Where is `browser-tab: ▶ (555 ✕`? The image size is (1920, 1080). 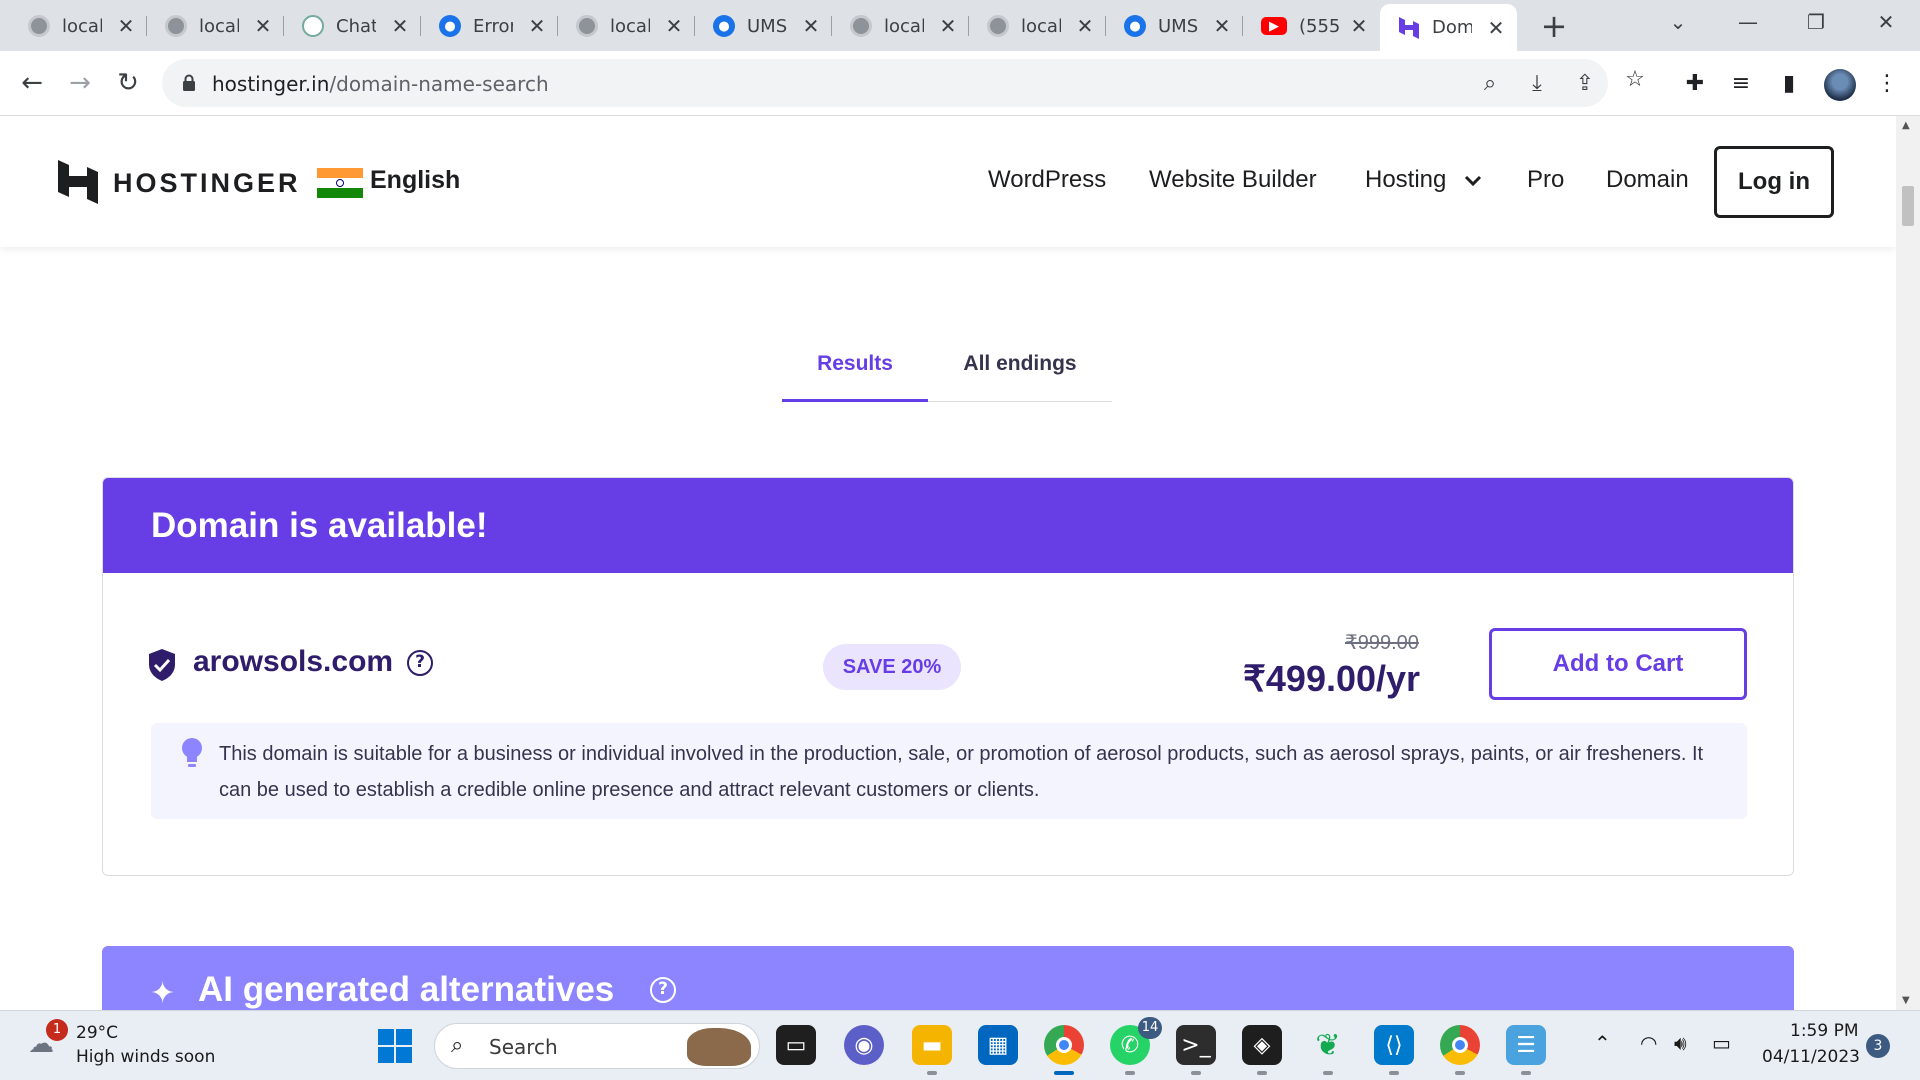
browser-tab: ▶ (555 ✕ is located at coordinates (1311, 26).